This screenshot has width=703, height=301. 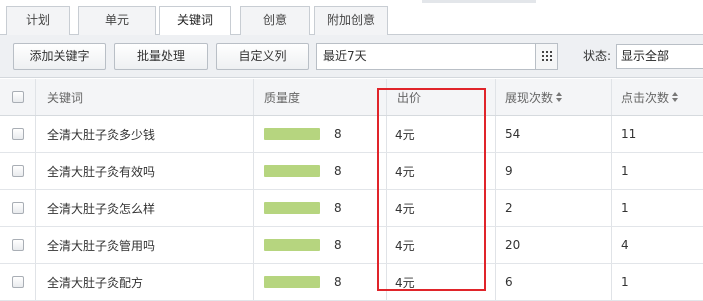 I want to click on impressions-cell: 9, so click(x=509, y=171).